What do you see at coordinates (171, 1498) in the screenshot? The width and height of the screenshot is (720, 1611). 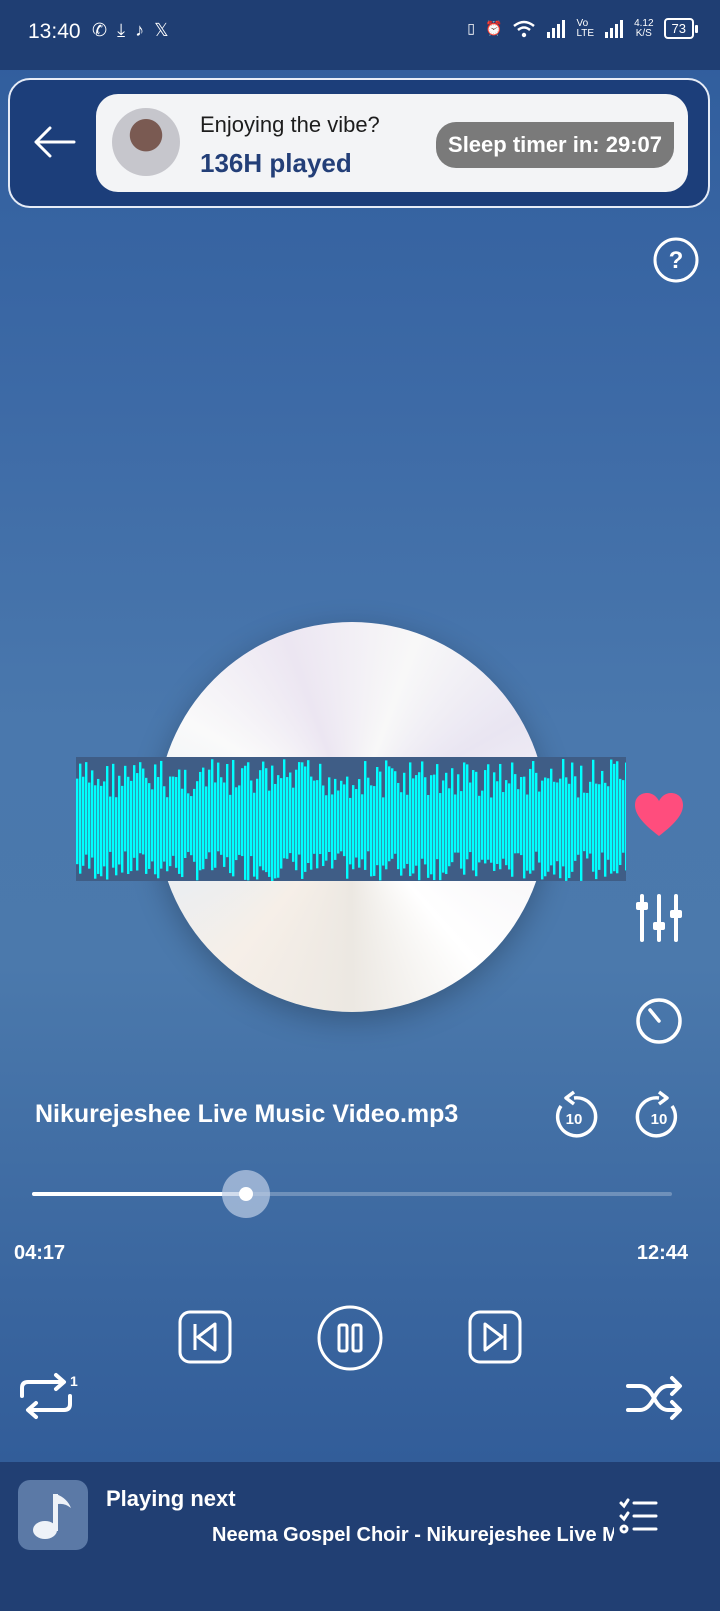 I see `playing-next-label: Playing next` at bounding box center [171, 1498].